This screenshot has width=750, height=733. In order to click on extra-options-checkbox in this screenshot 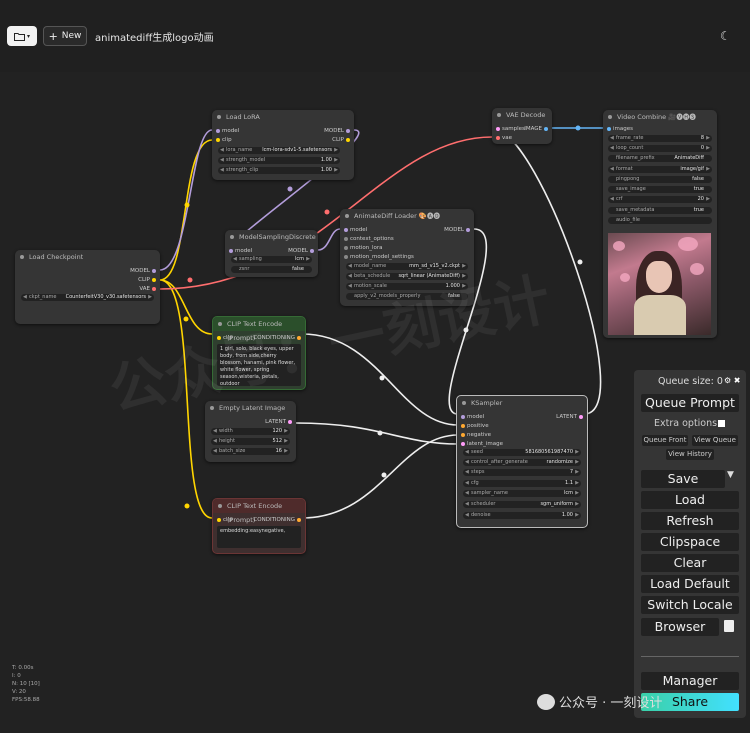, I will do `click(721, 423)`.